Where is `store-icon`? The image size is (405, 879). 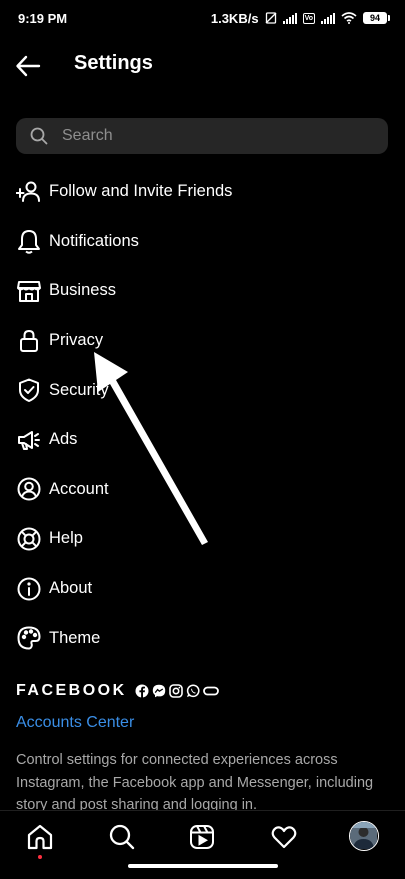
store-icon is located at coordinates (29, 291).